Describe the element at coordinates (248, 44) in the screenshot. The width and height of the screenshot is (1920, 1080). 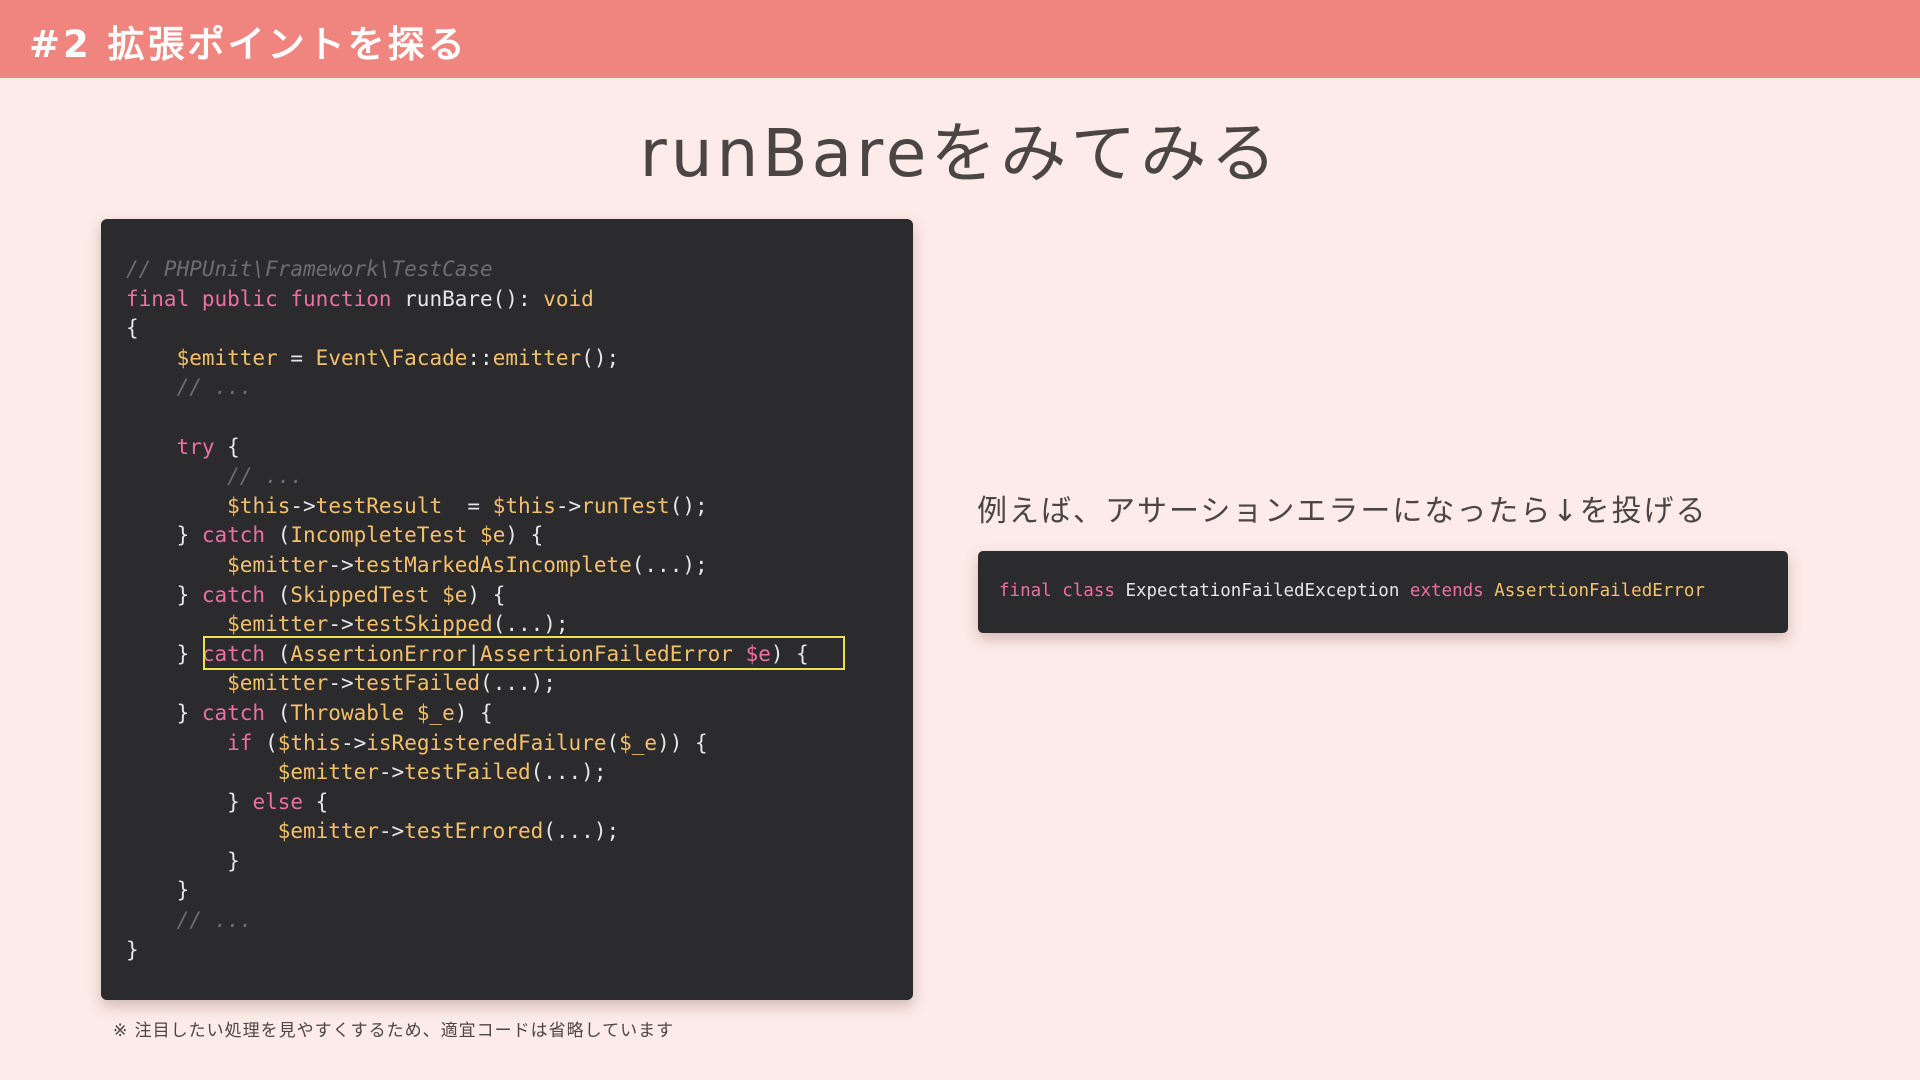
I see `header-title: #2 拡張ポイントを探る` at that location.